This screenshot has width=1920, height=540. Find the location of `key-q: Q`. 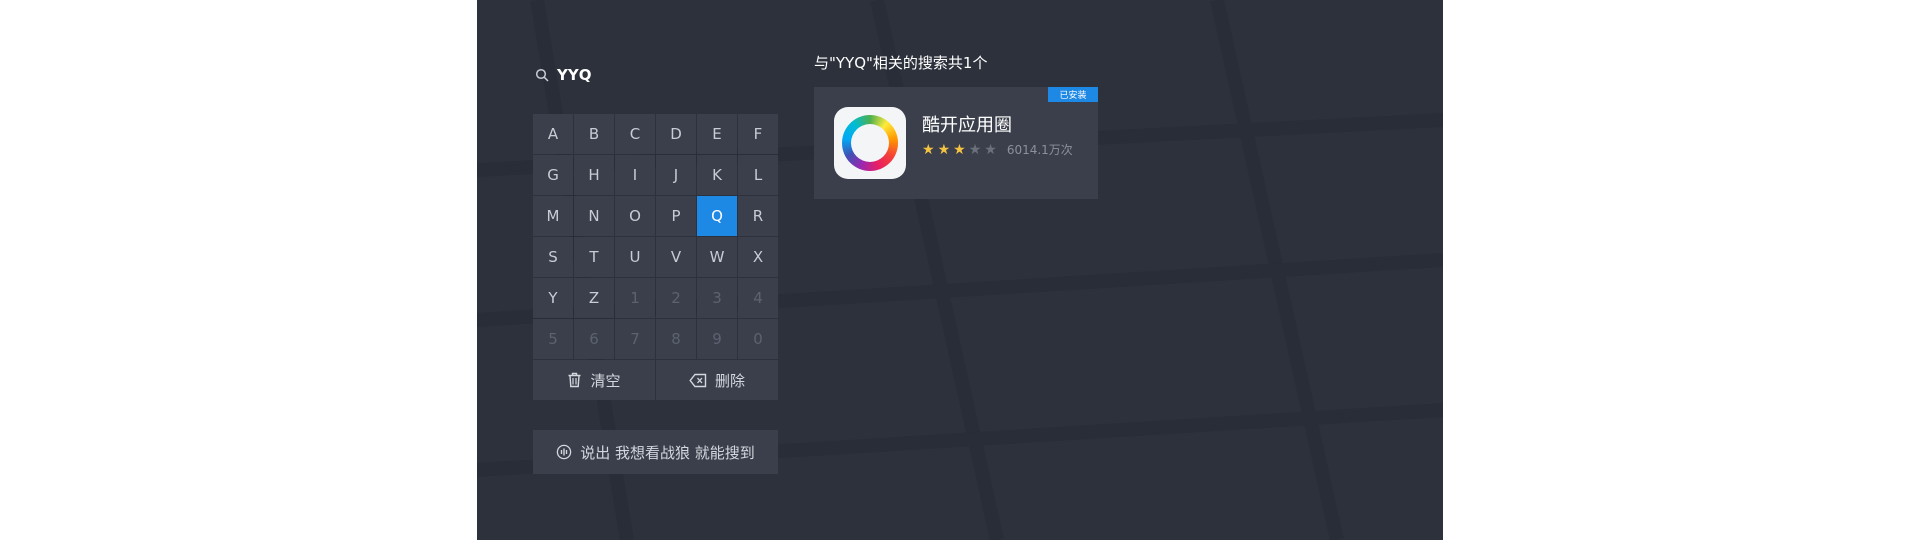

key-q: Q is located at coordinates (717, 216).